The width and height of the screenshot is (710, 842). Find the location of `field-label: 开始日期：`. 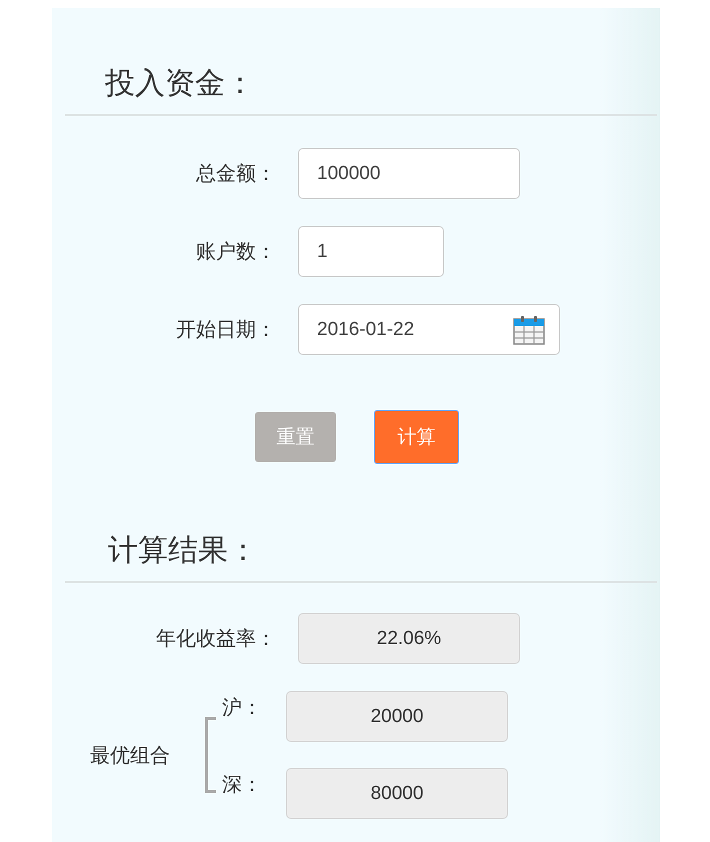

field-label: 开始日期： is located at coordinates (225, 329).